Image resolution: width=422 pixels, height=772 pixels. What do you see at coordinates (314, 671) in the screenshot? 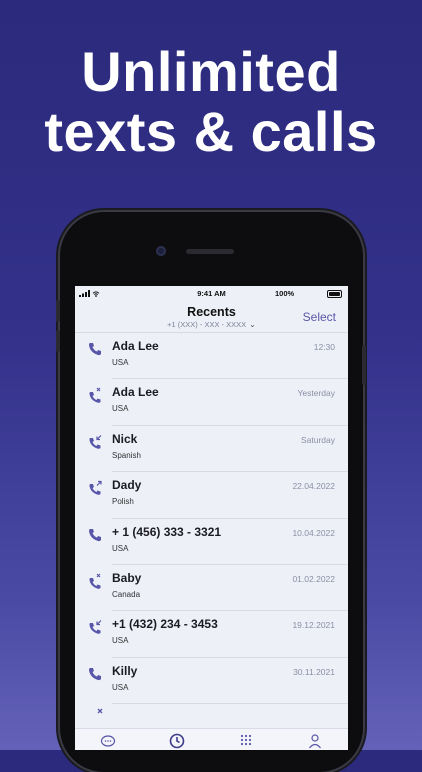
I see `call-date: 30.11.2021` at bounding box center [314, 671].